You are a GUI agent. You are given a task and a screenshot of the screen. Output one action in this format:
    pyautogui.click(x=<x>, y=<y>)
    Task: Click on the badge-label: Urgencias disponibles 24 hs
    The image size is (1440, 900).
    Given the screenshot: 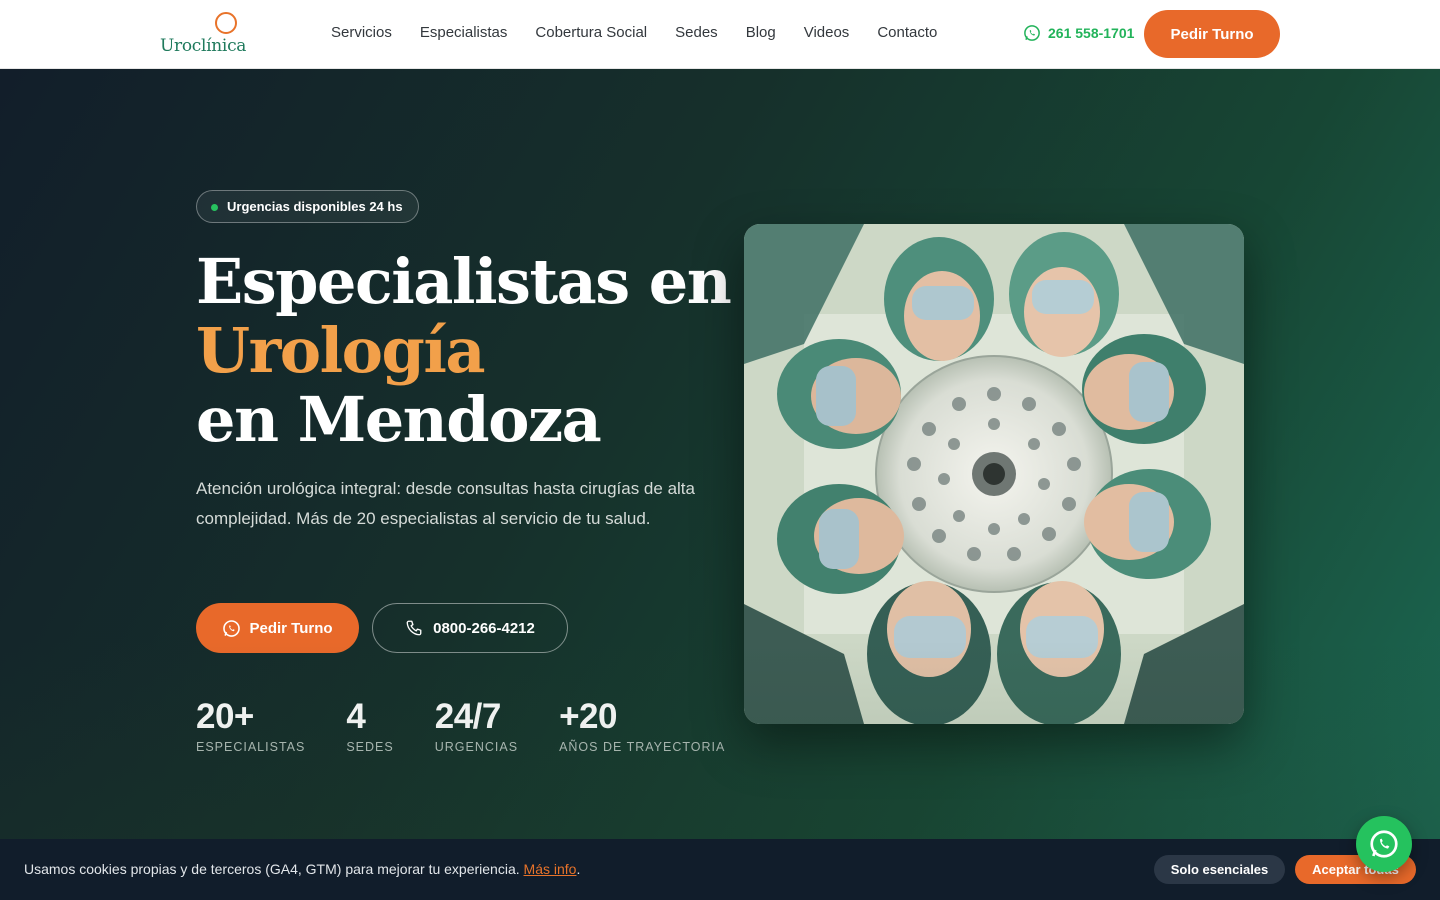 What is the action you would take?
    pyautogui.click(x=315, y=206)
    